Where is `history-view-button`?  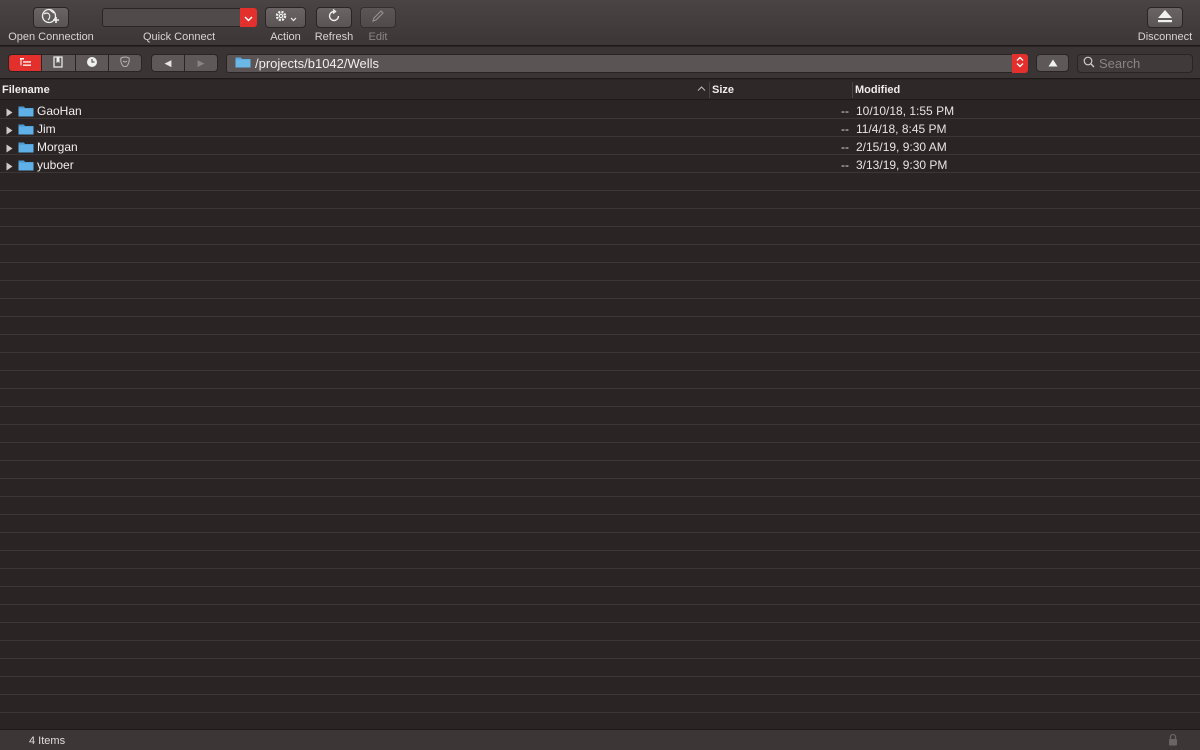 history-view-button is located at coordinates (92, 63).